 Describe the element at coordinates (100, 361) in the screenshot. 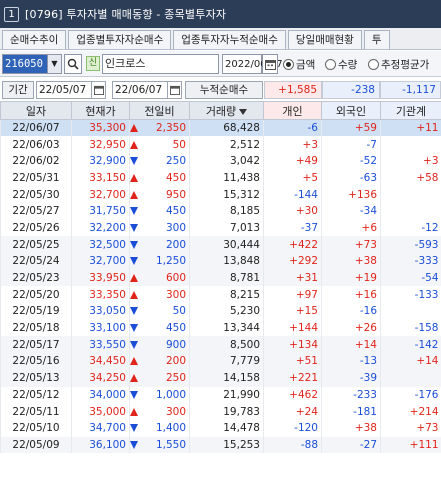

I see `cell-price: 34,450` at that location.